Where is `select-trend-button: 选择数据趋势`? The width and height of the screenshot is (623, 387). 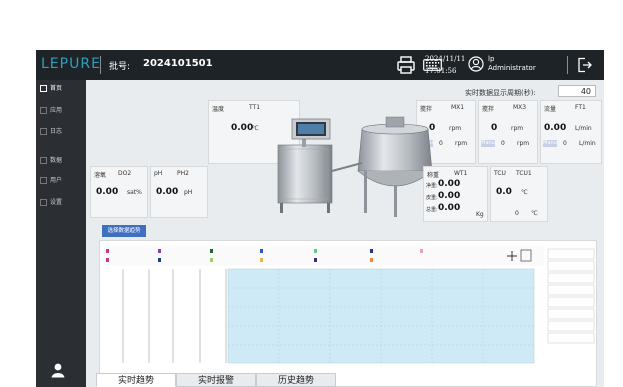
select-trend-button: 选择数据趋势 is located at coordinates (124, 231).